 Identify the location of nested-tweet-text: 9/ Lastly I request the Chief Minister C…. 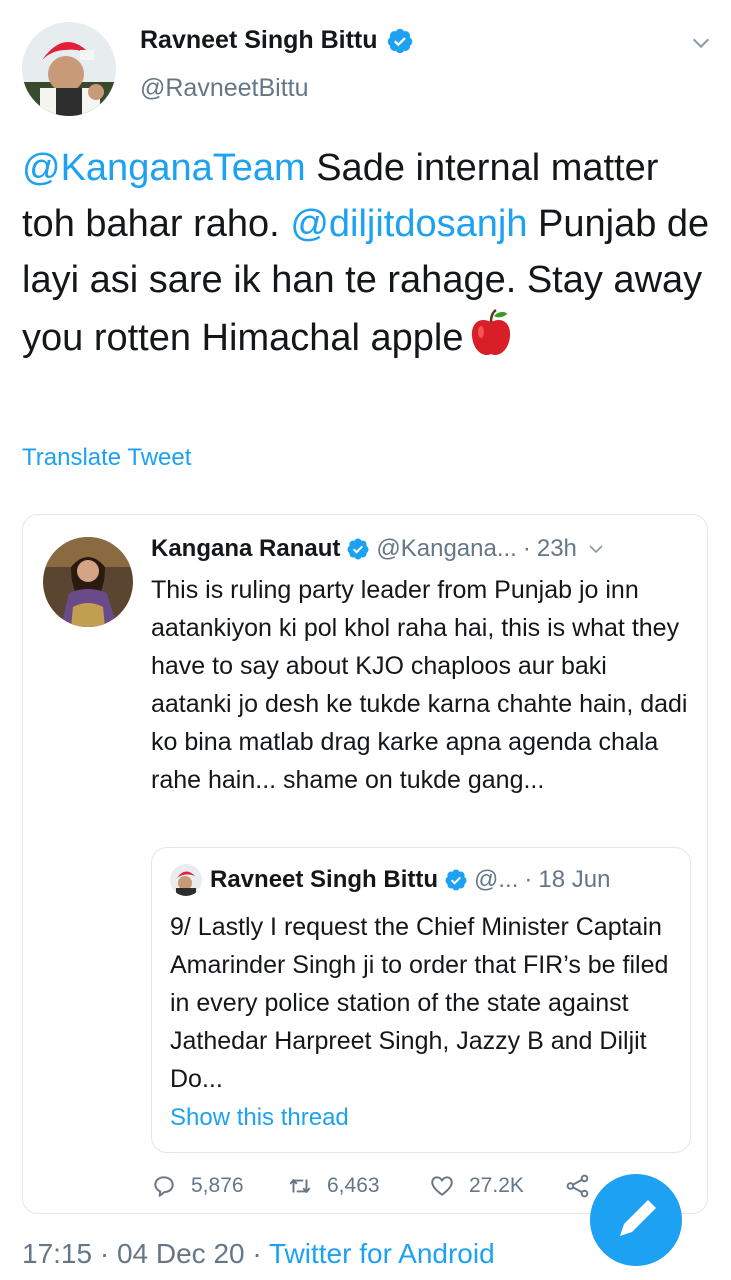
(419, 1003).